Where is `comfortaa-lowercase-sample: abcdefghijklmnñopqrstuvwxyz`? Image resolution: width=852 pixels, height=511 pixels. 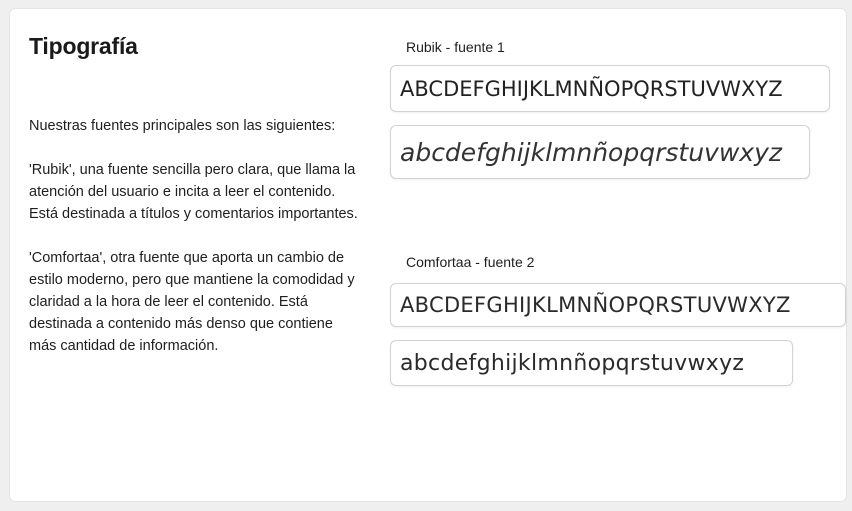
comfortaa-lowercase-sample: abcdefghijklmnñopqrstuvwxyz is located at coordinates (591, 363).